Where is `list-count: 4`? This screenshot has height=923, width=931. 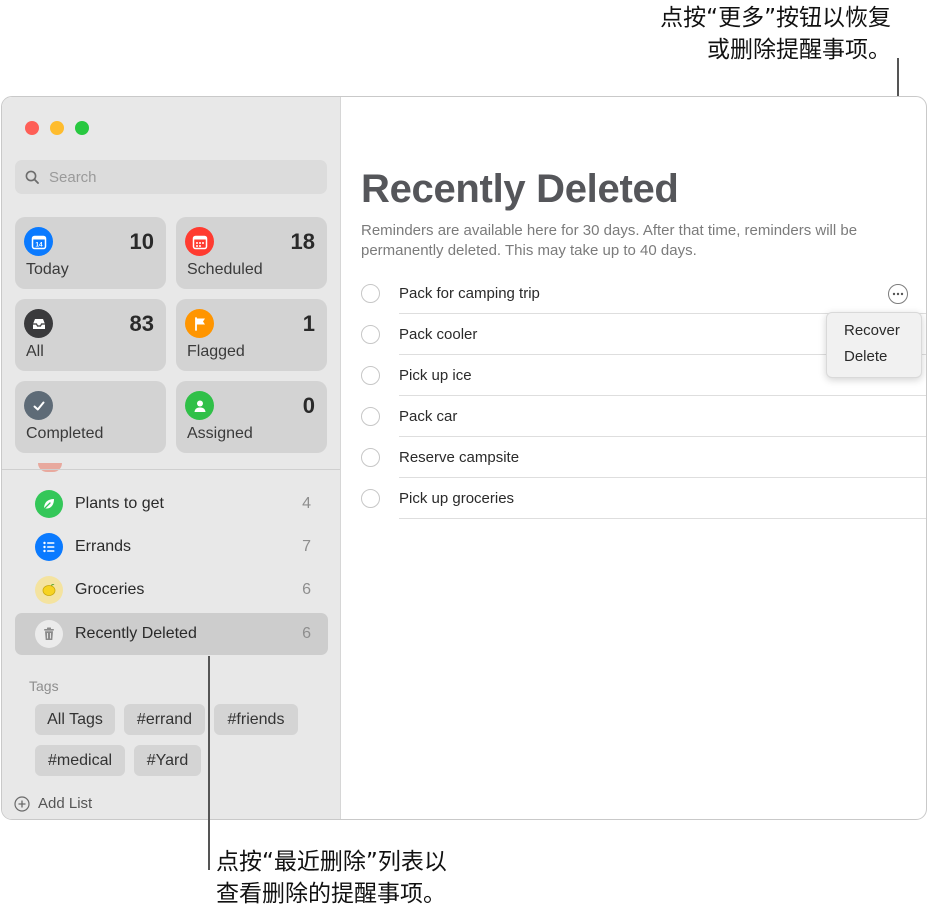 list-count: 4 is located at coordinates (306, 503).